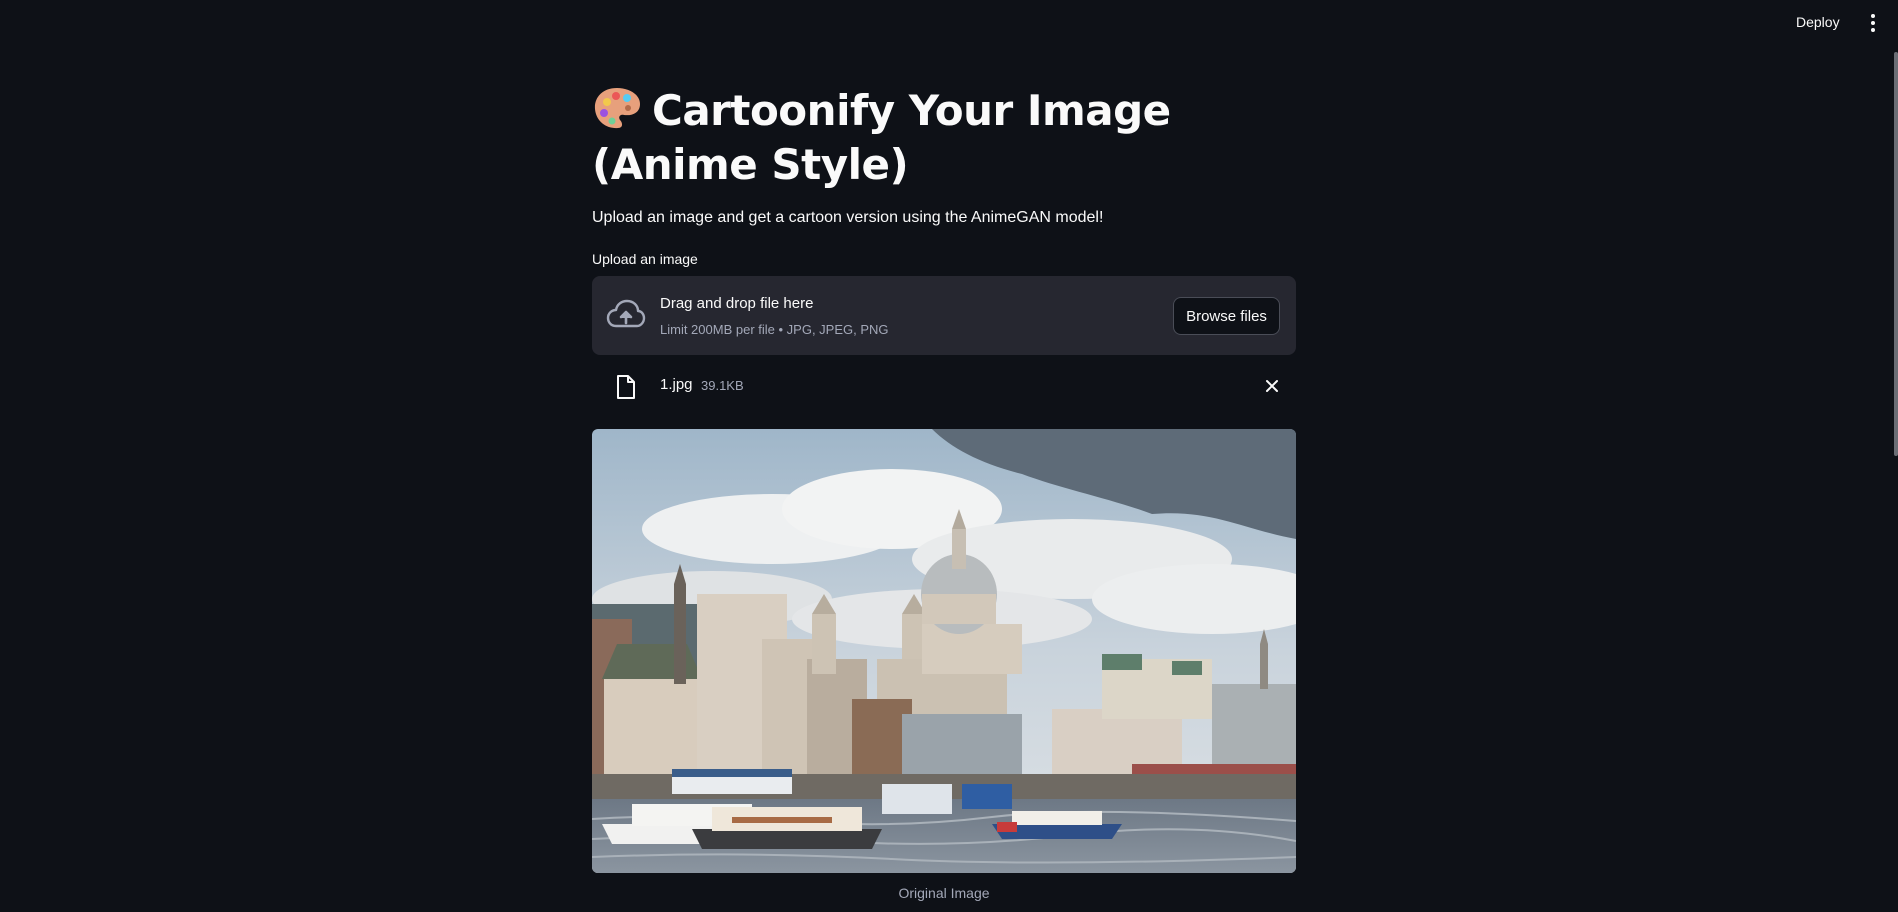 Image resolution: width=1898 pixels, height=912 pixels. What do you see at coordinates (1818, 22) in the screenshot?
I see `deploy-button: Deploy` at bounding box center [1818, 22].